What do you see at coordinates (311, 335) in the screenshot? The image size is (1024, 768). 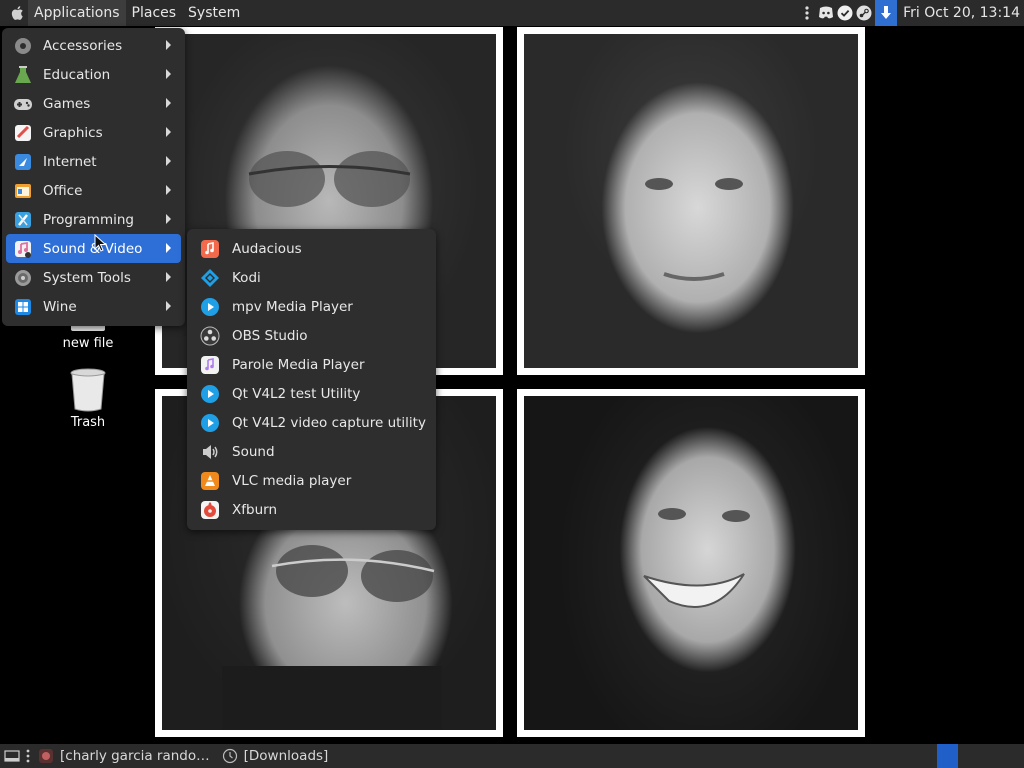 I see `submenu-item-obs: OBS Studio` at bounding box center [311, 335].